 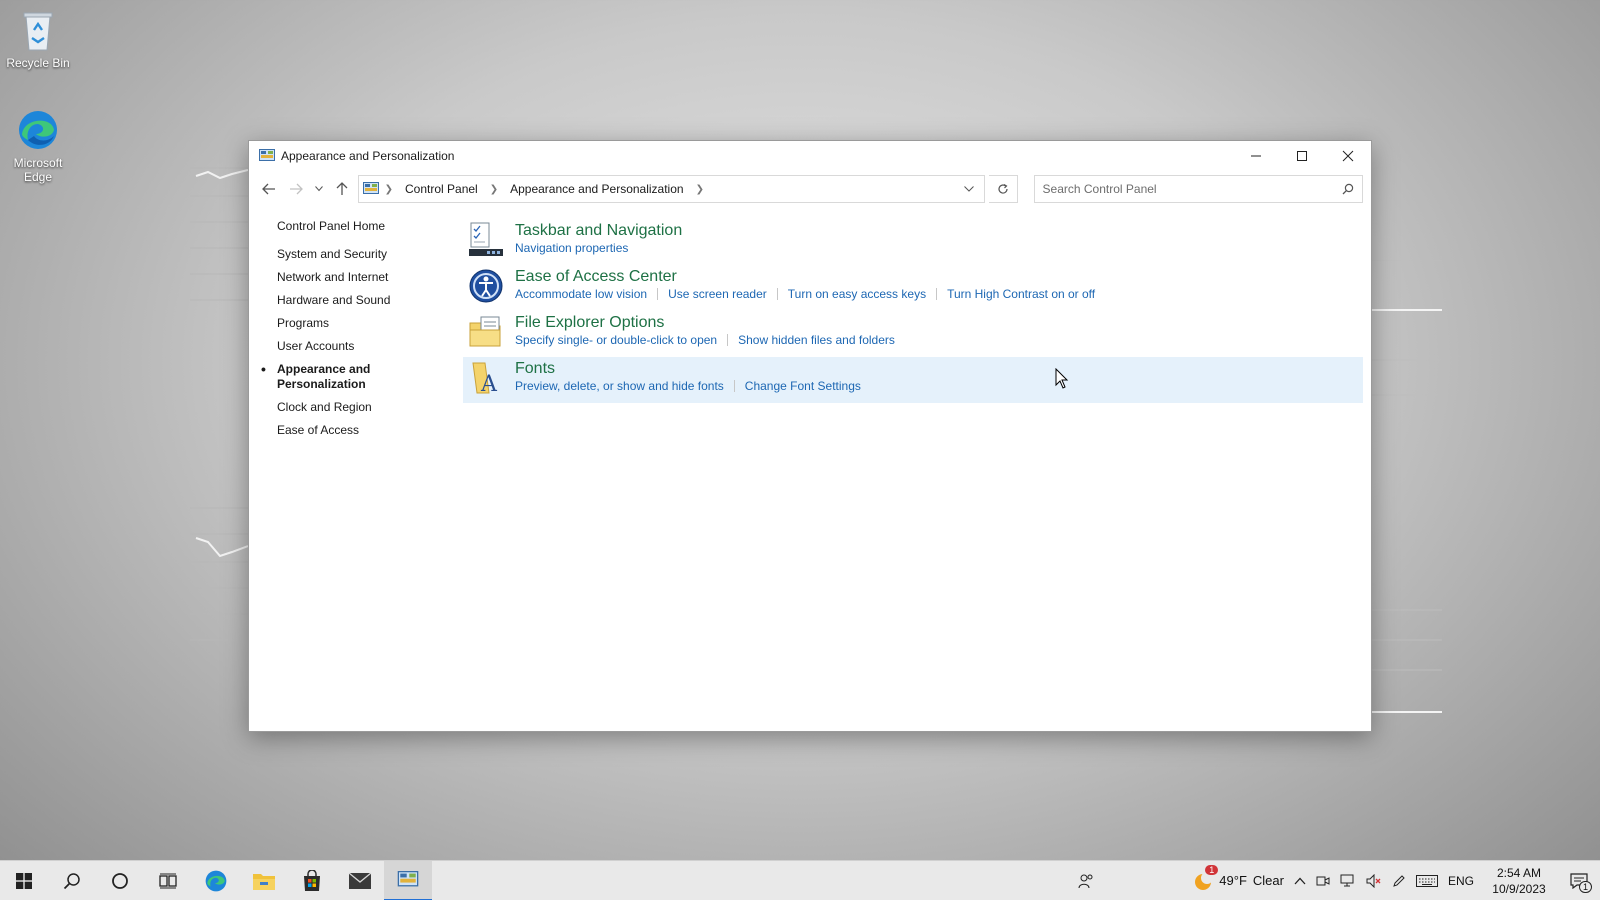 I want to click on up-button, so click(x=342, y=189).